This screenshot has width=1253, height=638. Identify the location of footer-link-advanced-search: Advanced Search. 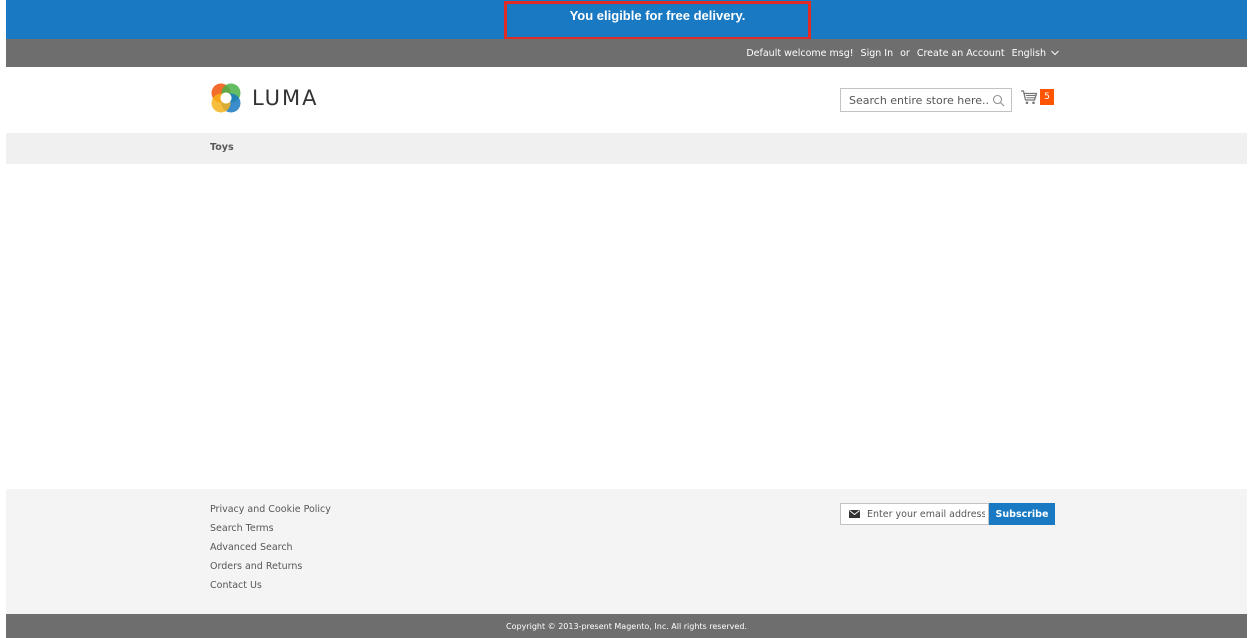
(270, 550).